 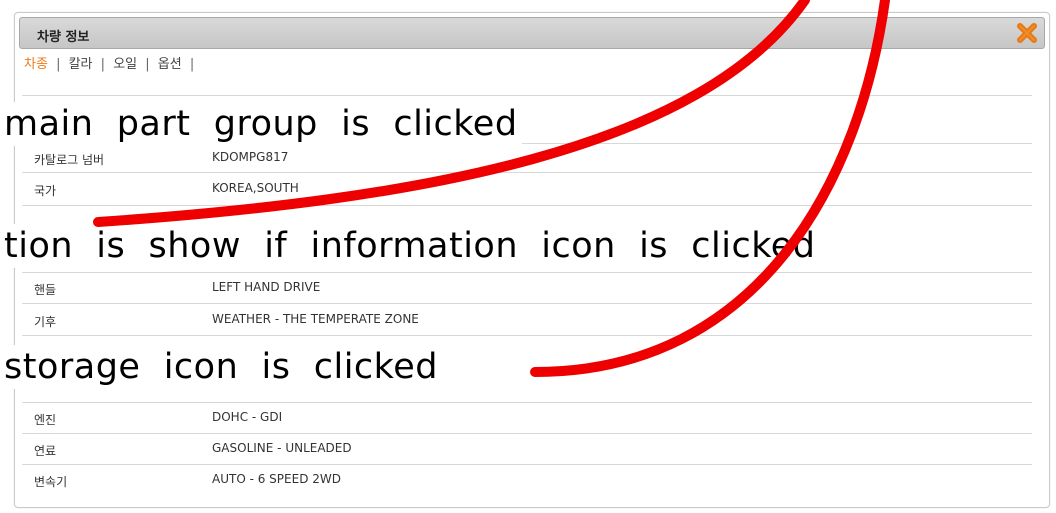 I want to click on tab-vehicle-type: 차종, so click(x=36, y=64).